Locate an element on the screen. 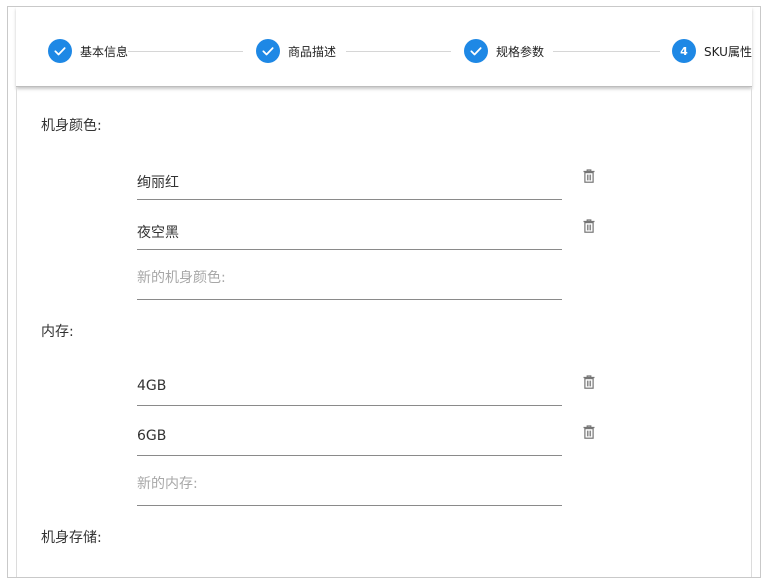 This screenshot has height=584, width=768. option-value: 绚丽红 is located at coordinates (158, 183).